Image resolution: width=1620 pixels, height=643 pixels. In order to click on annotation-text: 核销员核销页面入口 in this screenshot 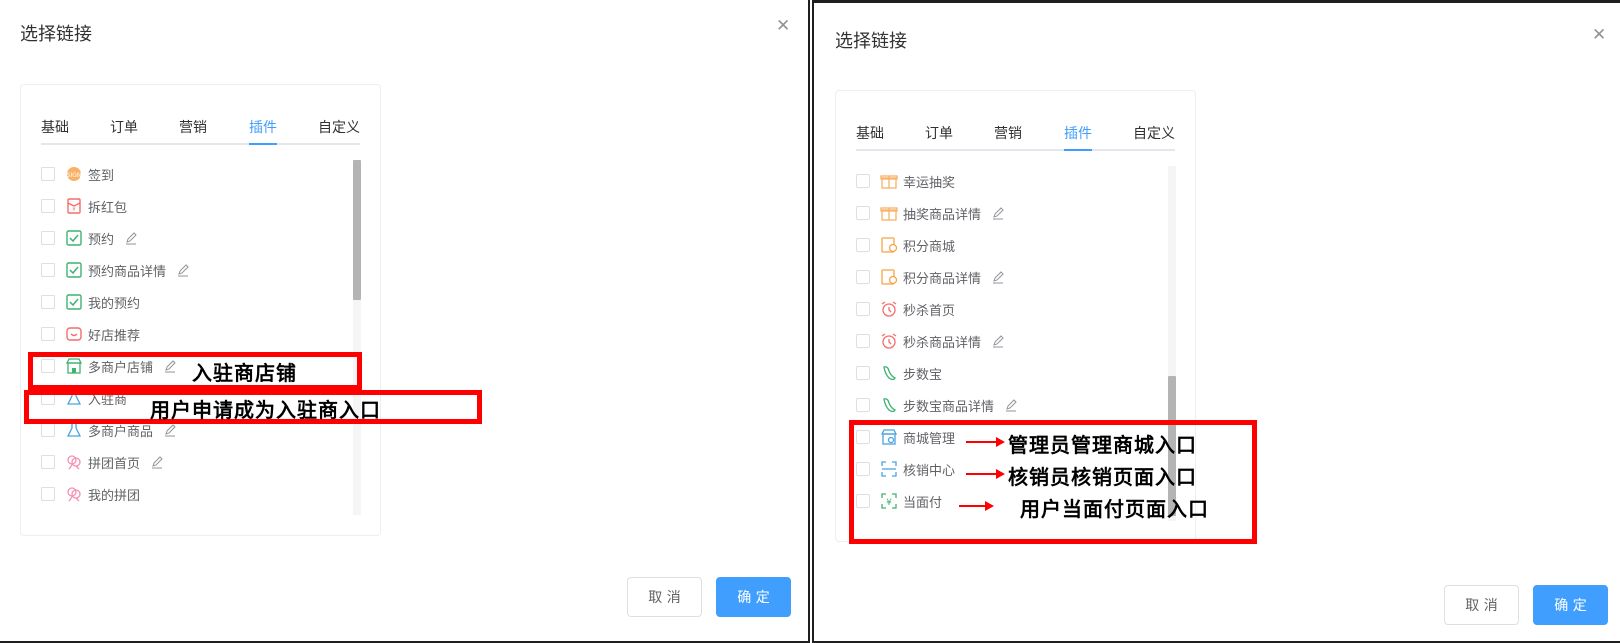, I will do `click(1102, 477)`.